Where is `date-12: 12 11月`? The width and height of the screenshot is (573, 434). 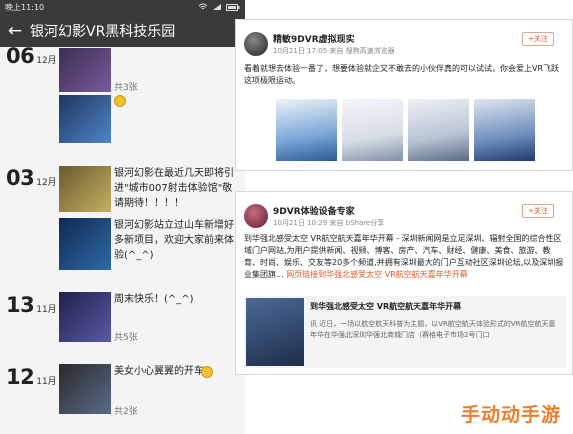 date-12: 12 11月 is located at coordinates (31, 377).